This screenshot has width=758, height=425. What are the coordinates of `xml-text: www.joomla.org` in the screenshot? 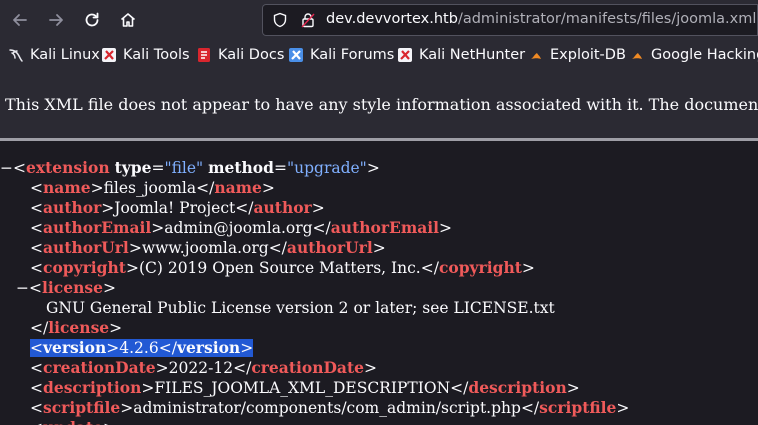 It's located at (205, 248).